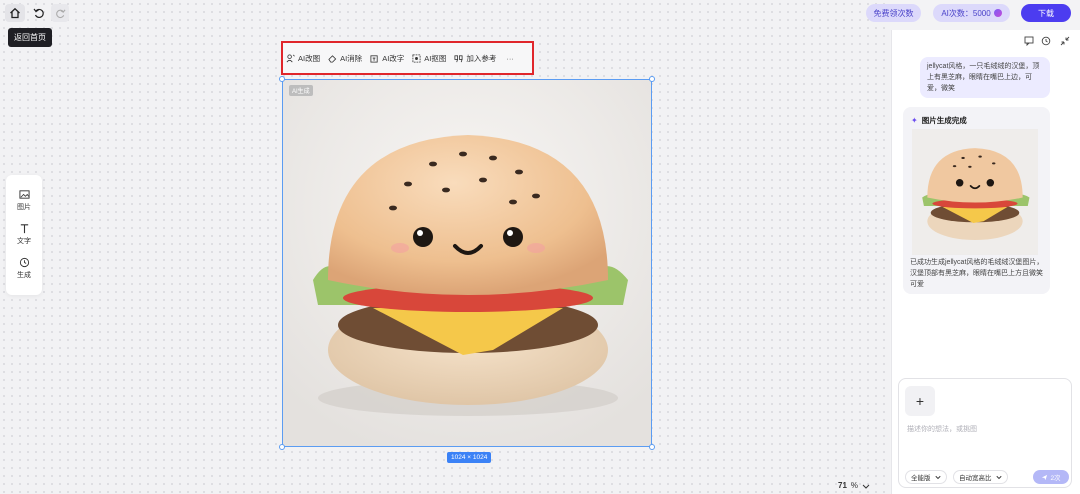  Describe the element at coordinates (942, 429) in the screenshot. I see `prompt-placeholder: 描述你的想法，或挑图` at that location.